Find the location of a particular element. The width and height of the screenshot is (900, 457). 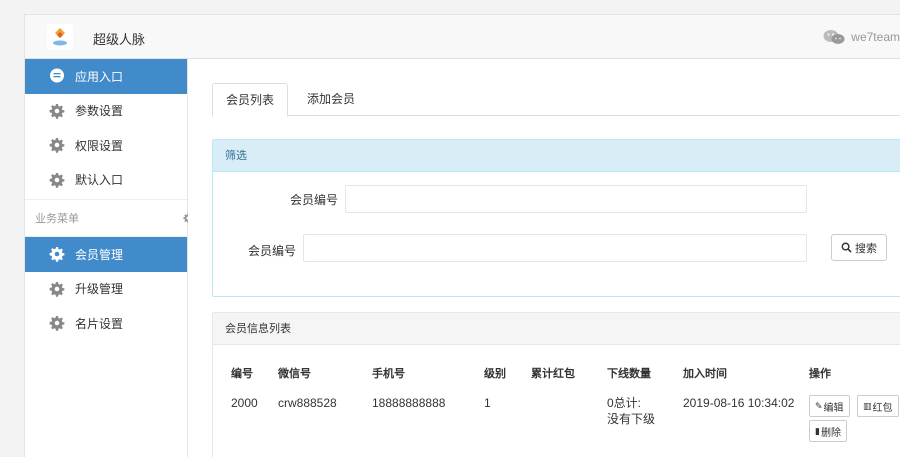

search-button: 搜索 is located at coordinates (859, 247).